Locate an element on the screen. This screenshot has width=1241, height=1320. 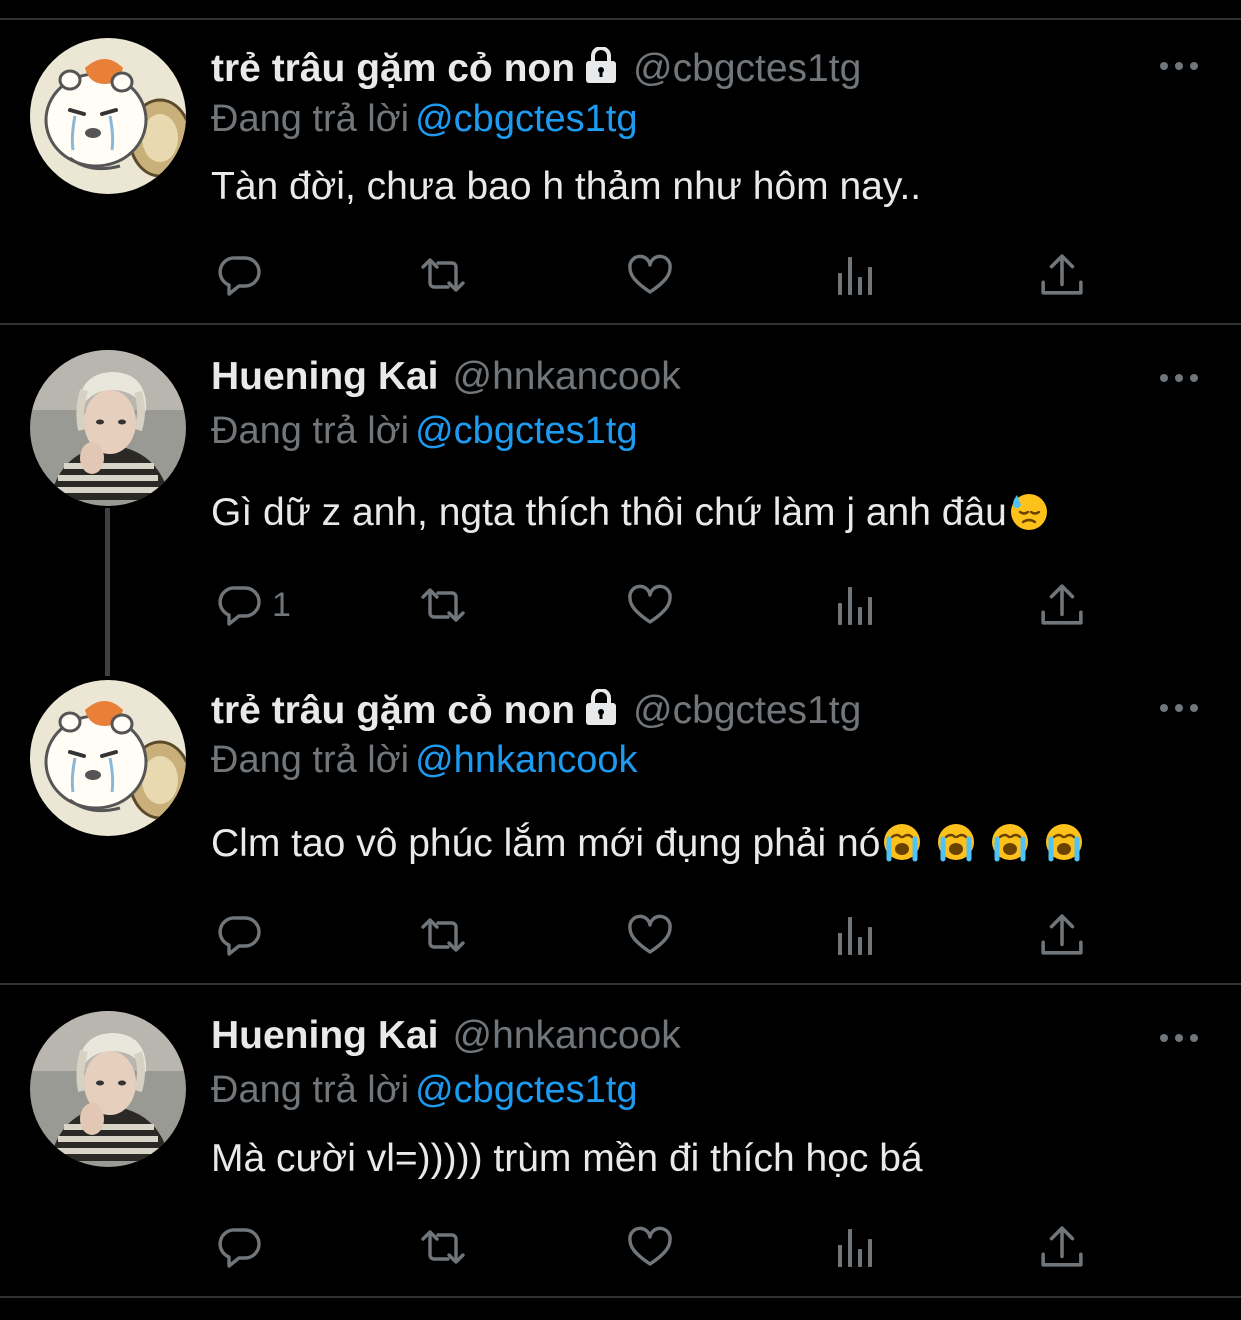
tweet-actions: 1 is located at coordinates (620, 605).